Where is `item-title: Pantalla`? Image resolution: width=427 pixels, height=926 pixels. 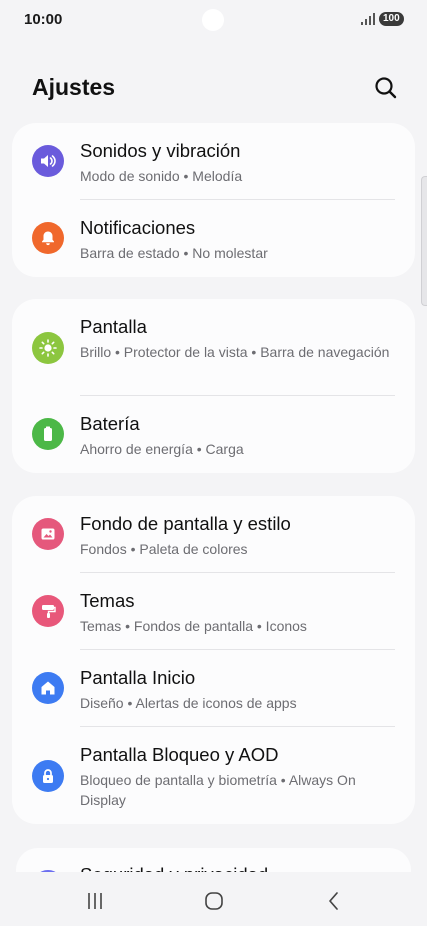
item-title: Pantalla is located at coordinates (113, 326).